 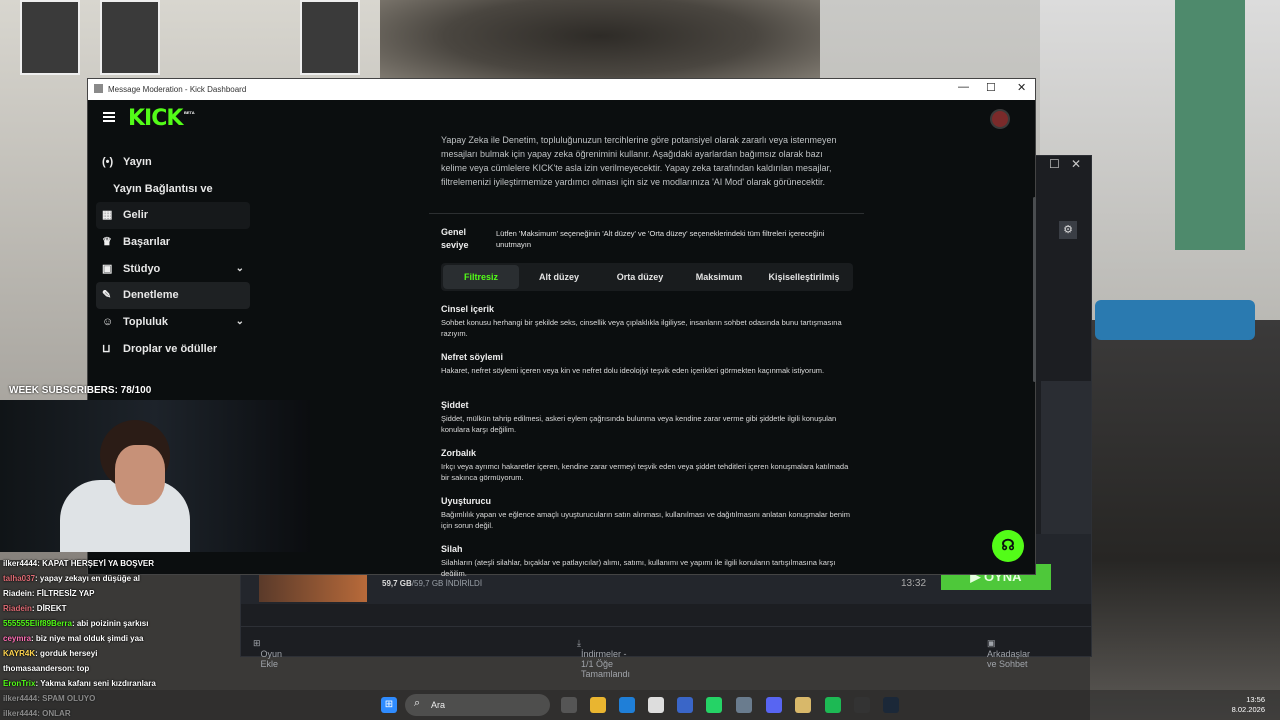 What do you see at coordinates (173, 242) in the screenshot?
I see `sidebar-item-basarilar: ♛ Başarılar` at bounding box center [173, 242].